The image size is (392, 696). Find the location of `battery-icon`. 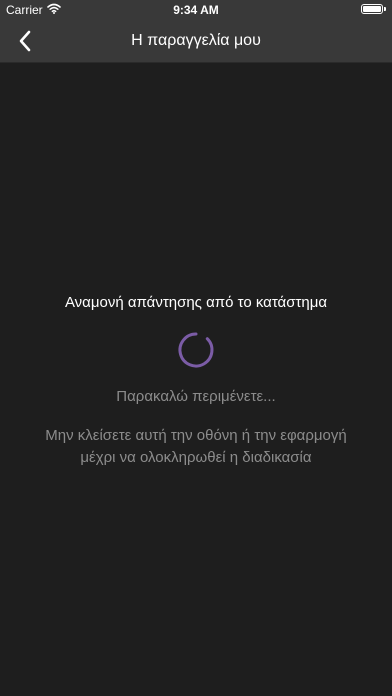

battery-icon is located at coordinates (372, 9).